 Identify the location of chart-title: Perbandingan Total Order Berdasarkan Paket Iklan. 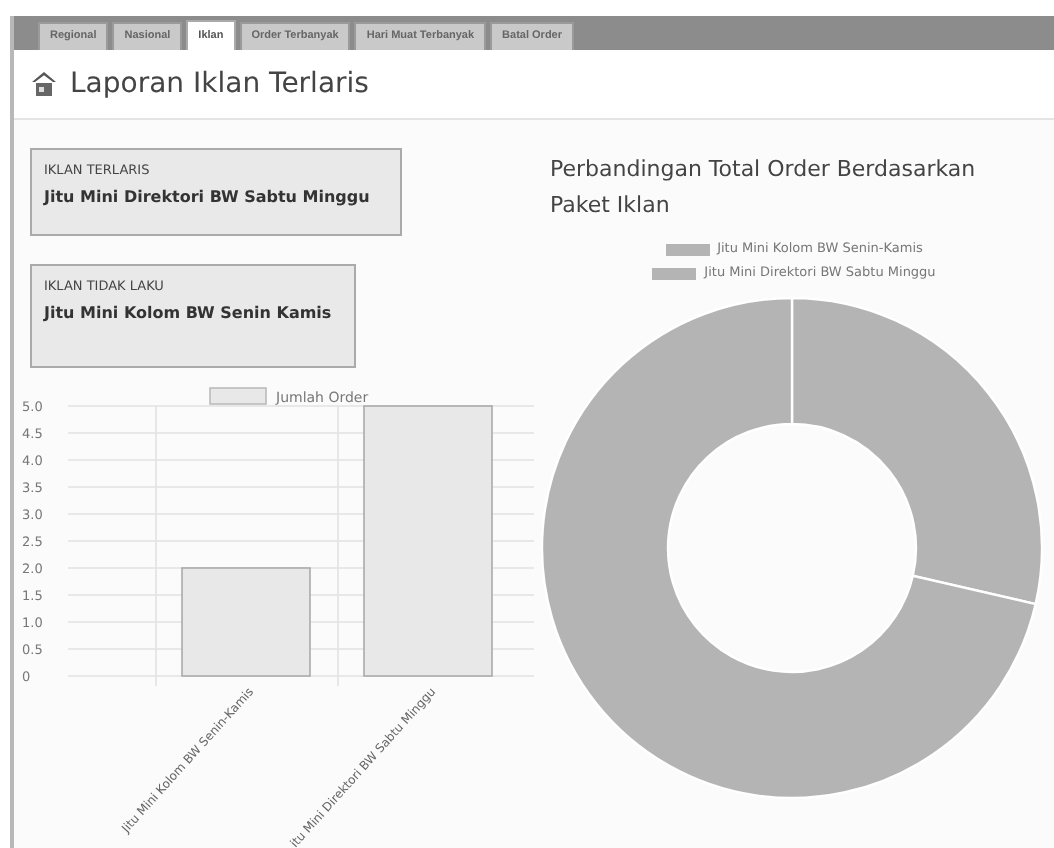
(764, 188).